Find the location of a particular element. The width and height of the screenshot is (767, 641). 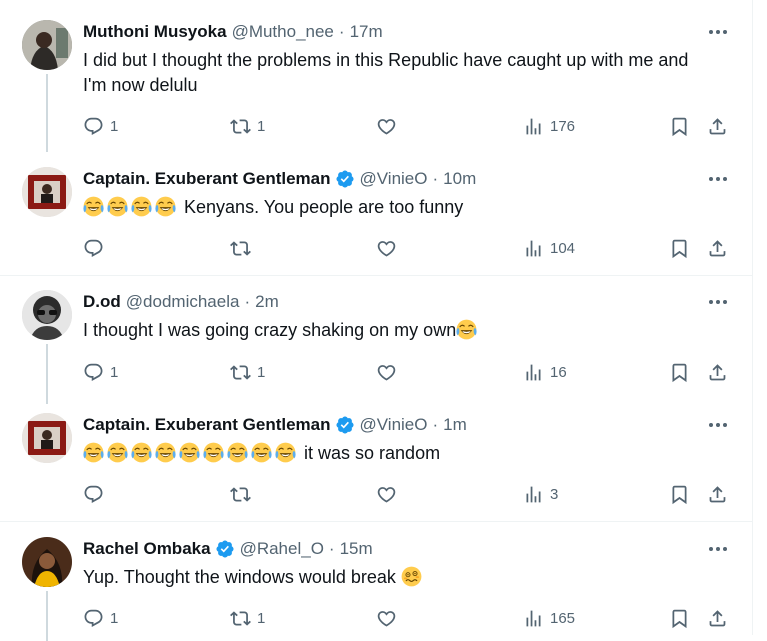

reply-icon is located at coordinates (93, 248).